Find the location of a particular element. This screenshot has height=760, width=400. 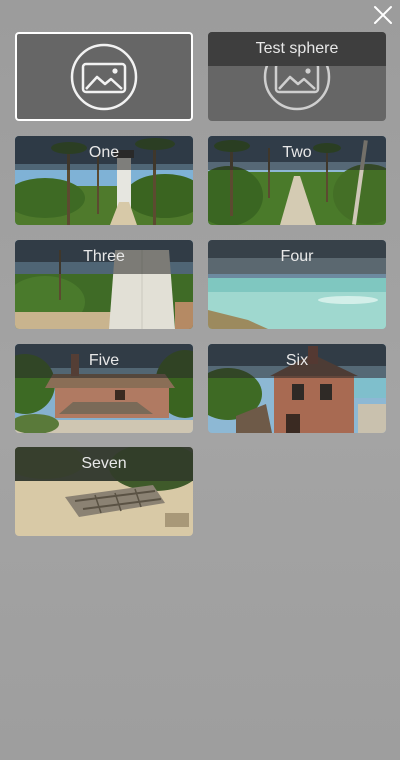

scene-tile-selected is located at coordinates (104, 76).